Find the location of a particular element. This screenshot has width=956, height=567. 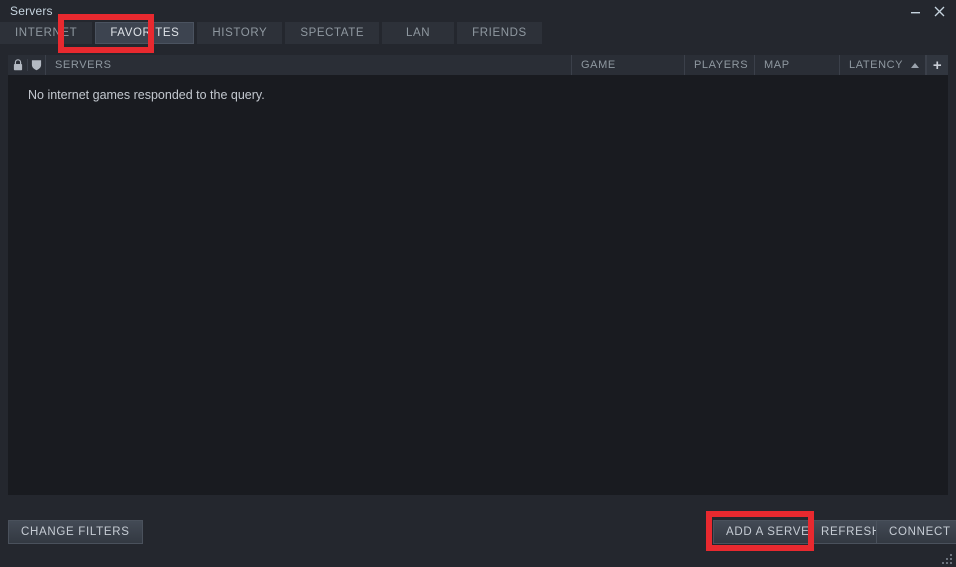

add-column-button: + is located at coordinates (937, 65).